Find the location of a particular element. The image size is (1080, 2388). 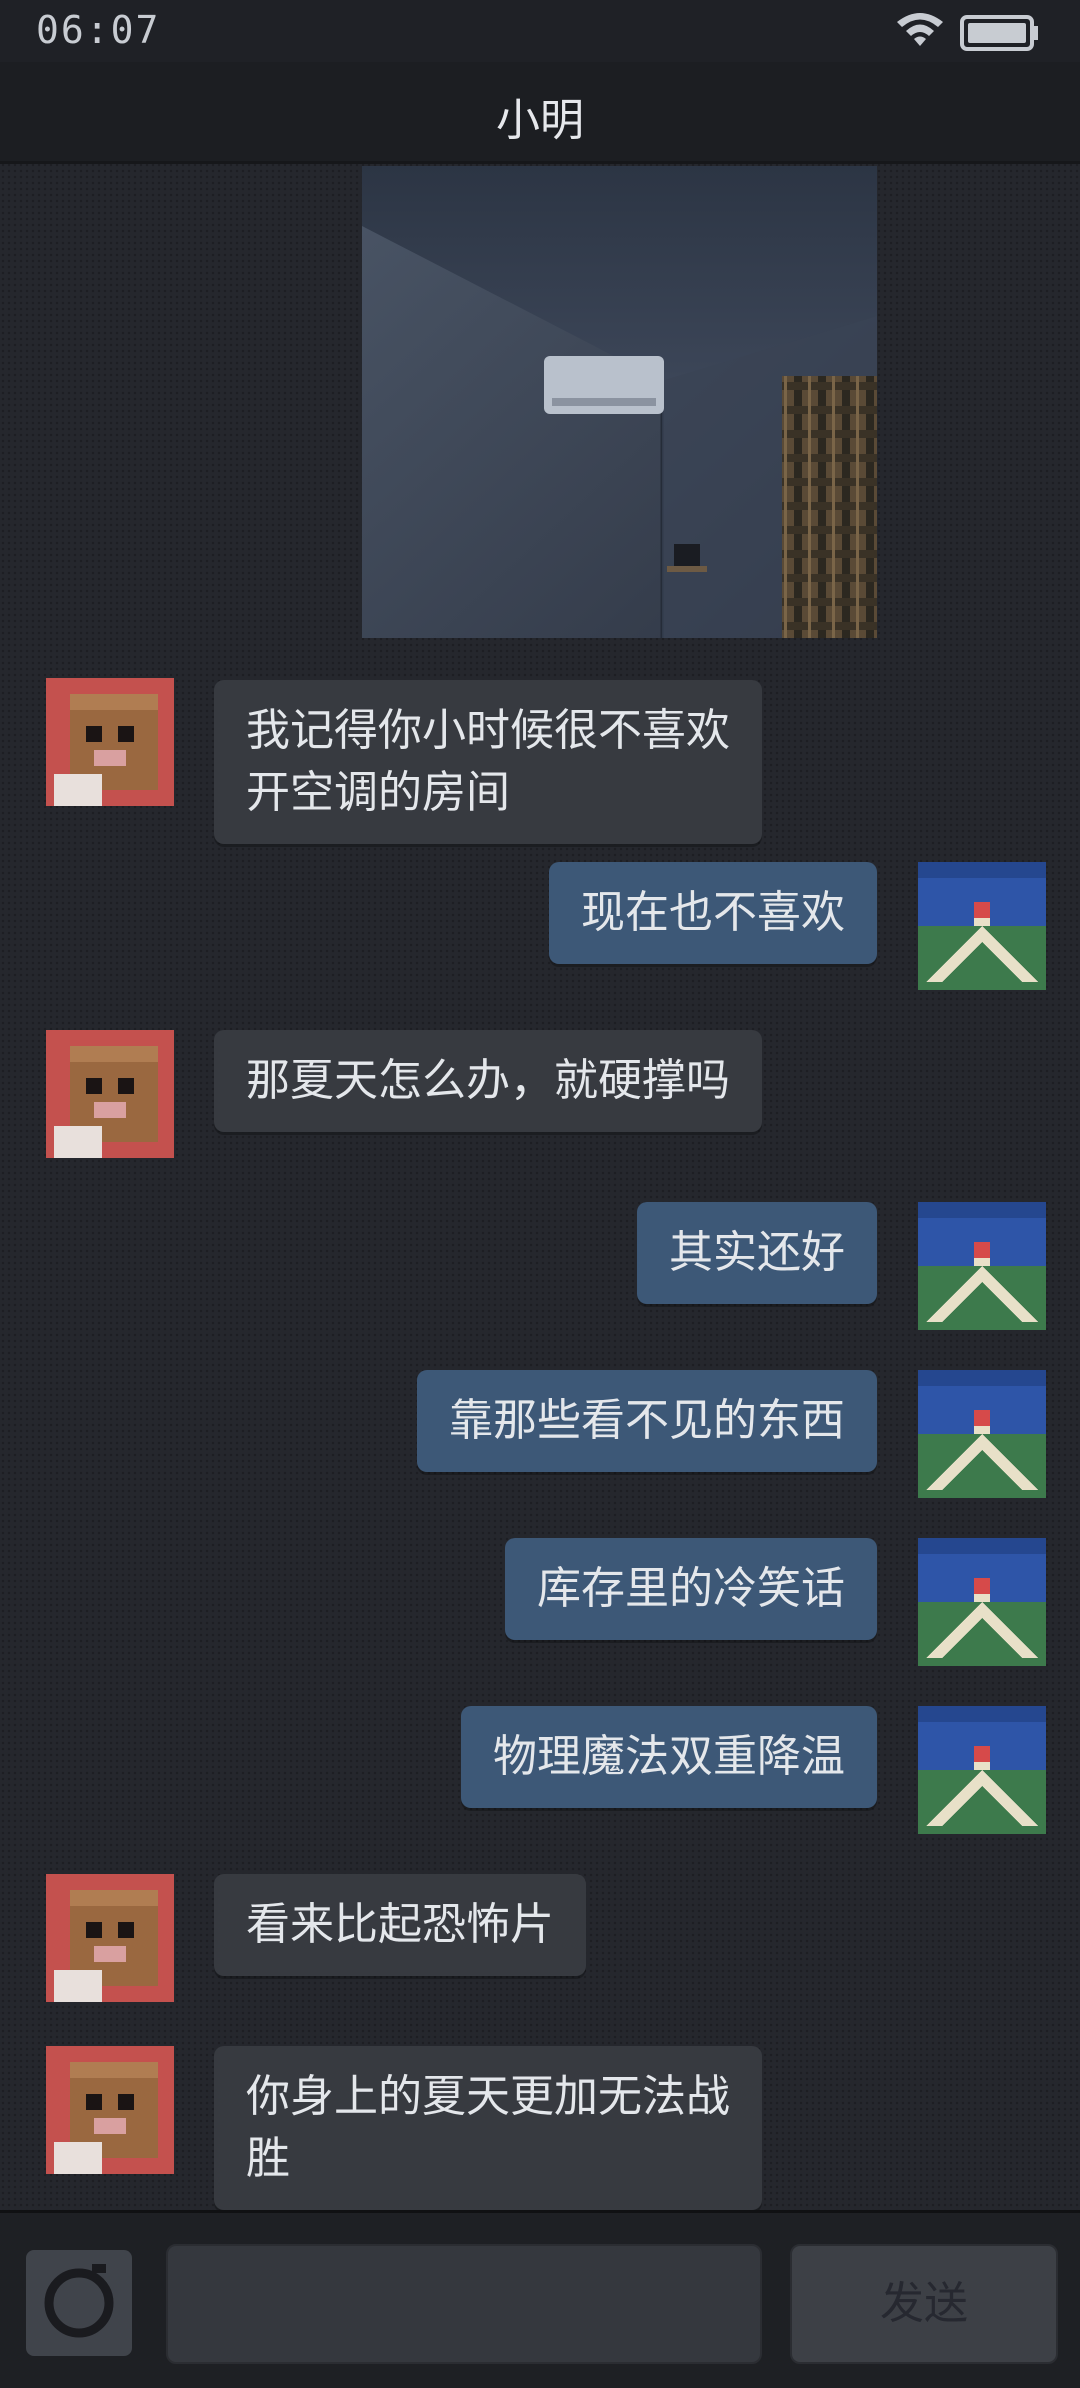

message-line: 现在也不喜欢 is located at coordinates (713, 912).